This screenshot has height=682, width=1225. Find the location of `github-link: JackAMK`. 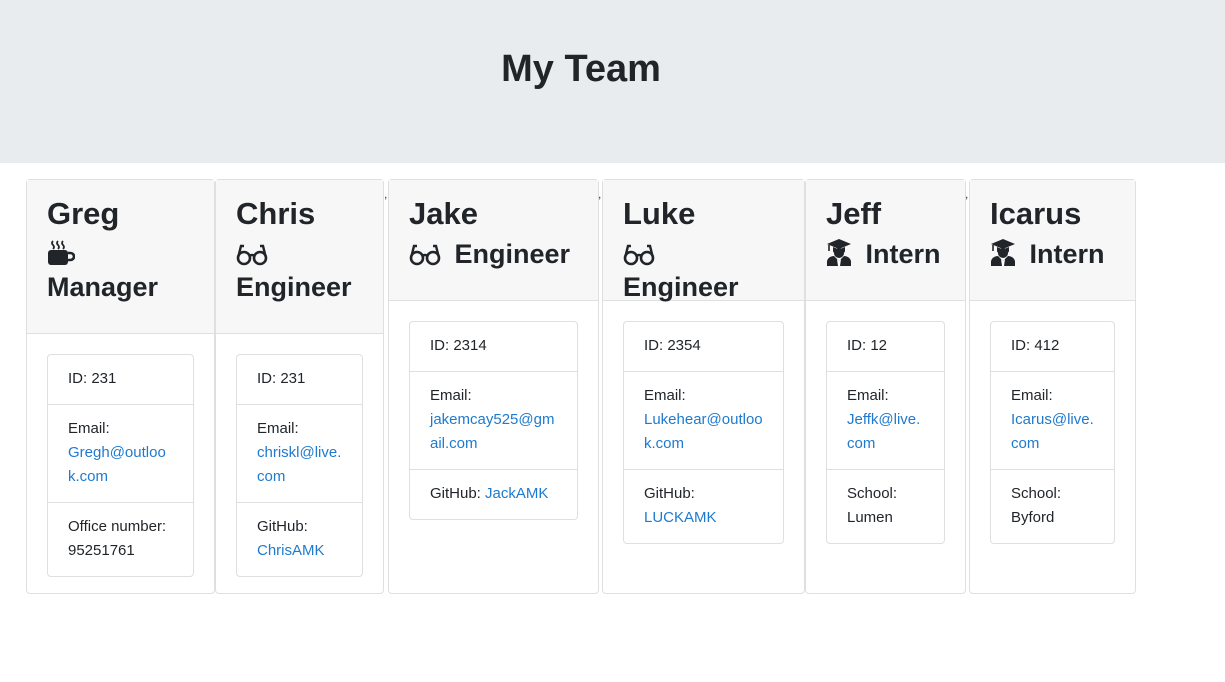

github-link: JackAMK is located at coordinates (516, 493).